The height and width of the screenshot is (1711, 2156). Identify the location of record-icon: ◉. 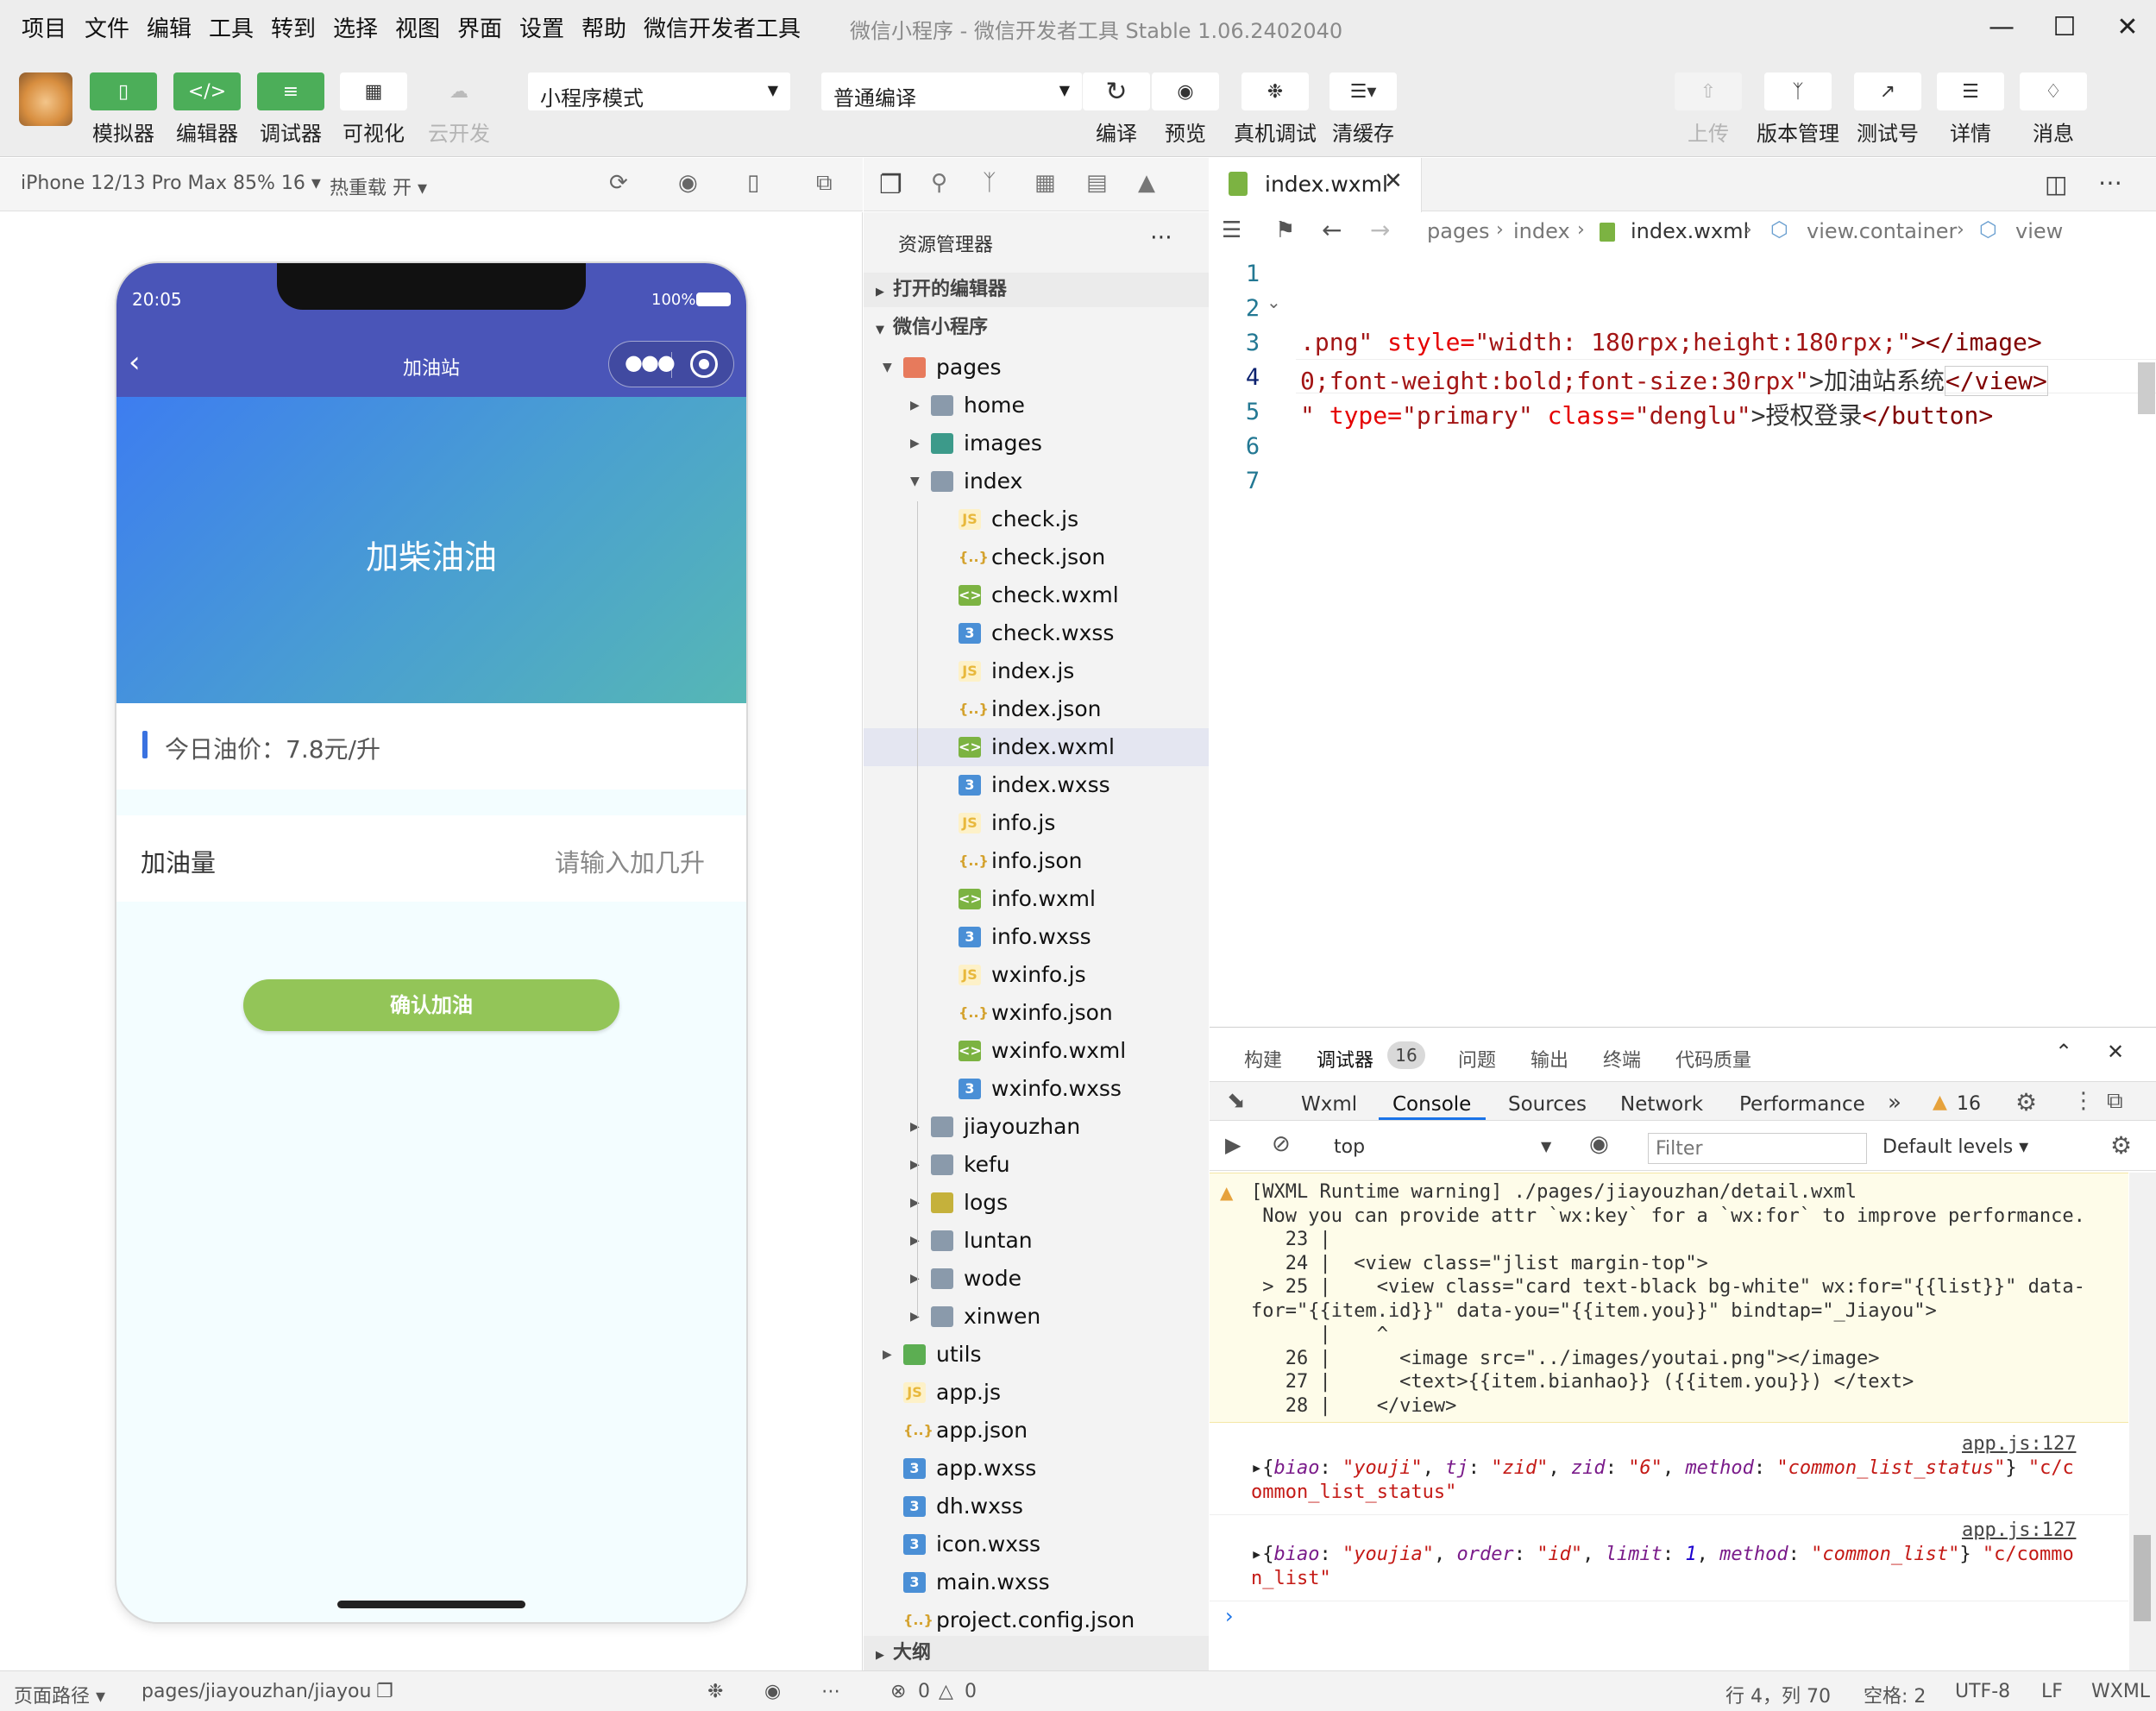
(688, 183).